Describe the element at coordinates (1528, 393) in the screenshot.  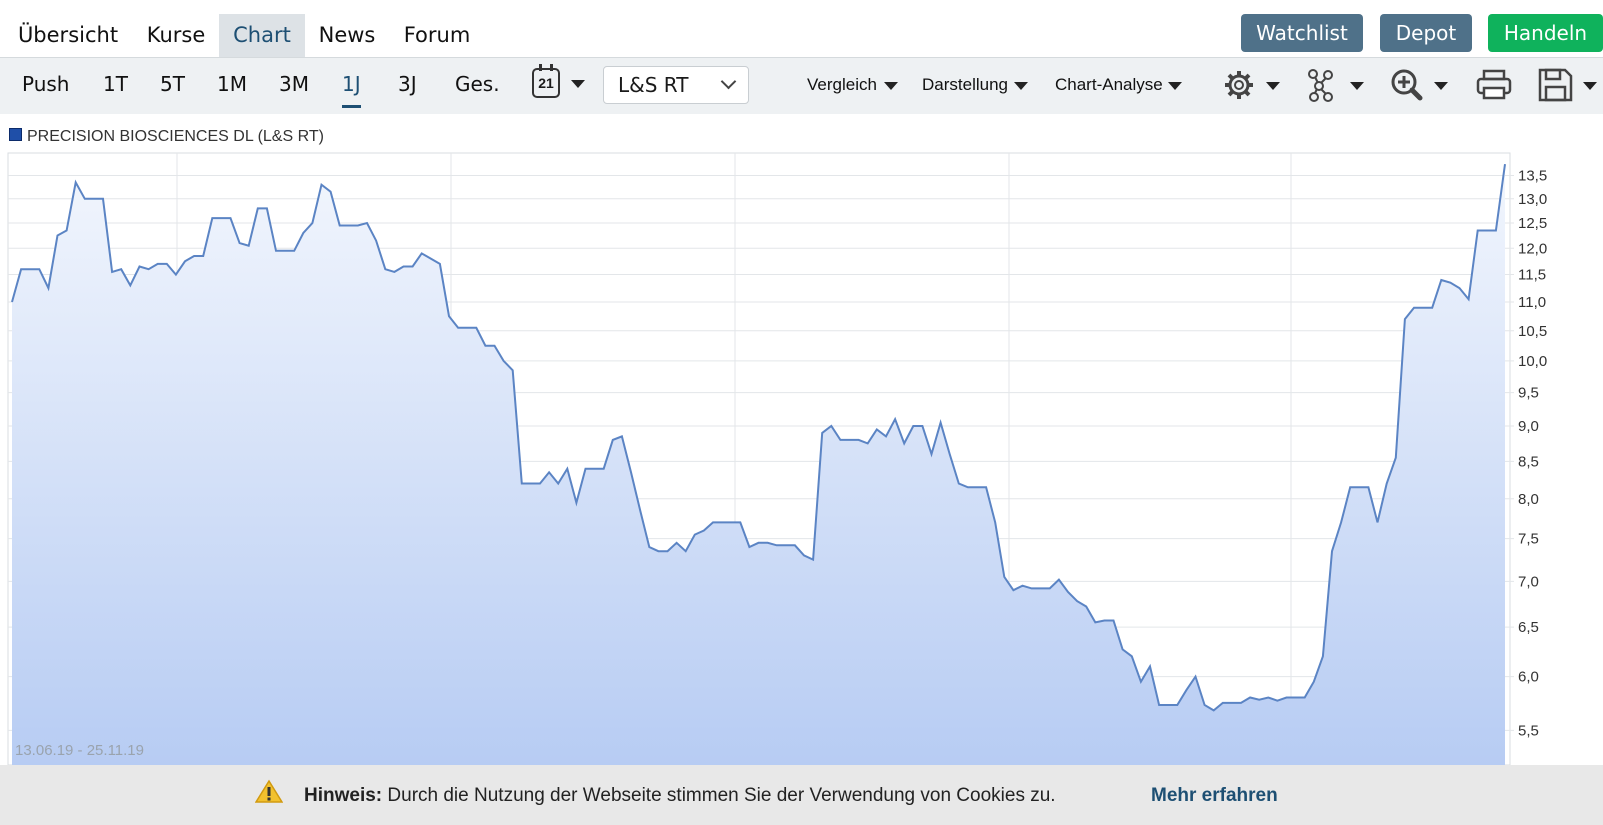
I see `y-tick-label: 9,5` at that location.